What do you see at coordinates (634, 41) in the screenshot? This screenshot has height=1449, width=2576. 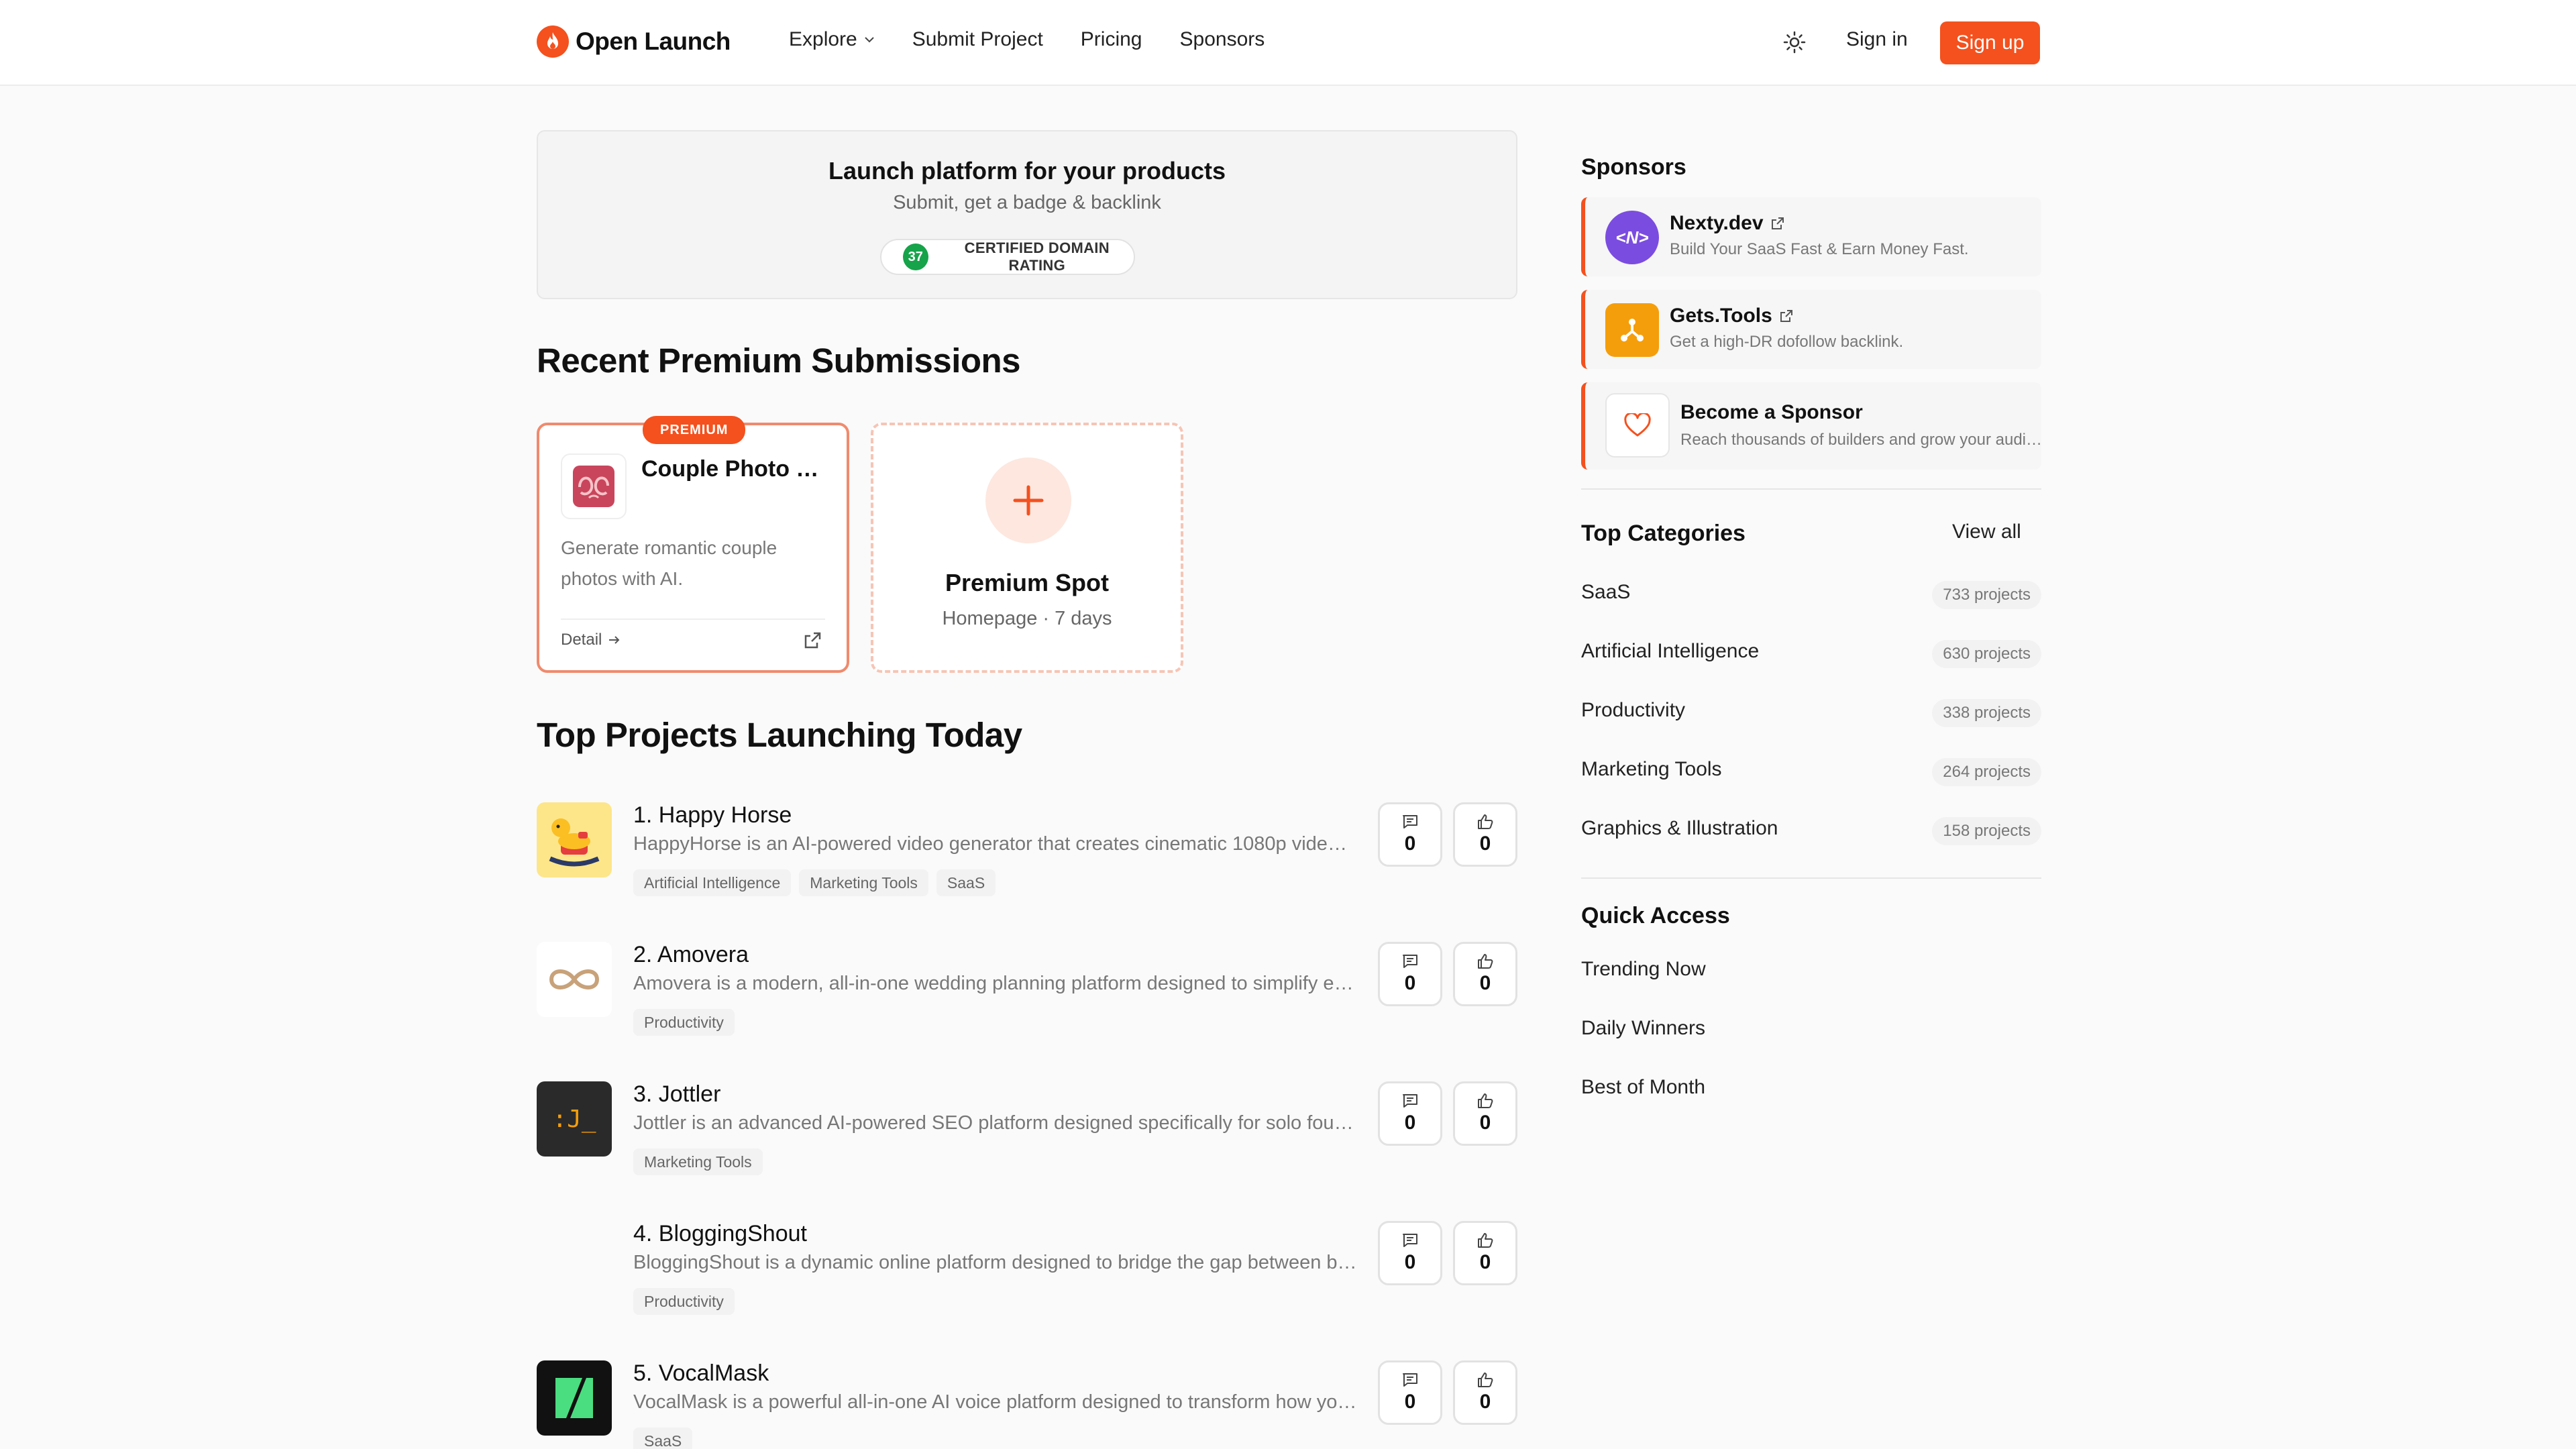 I see `logo: Open Launch` at bounding box center [634, 41].